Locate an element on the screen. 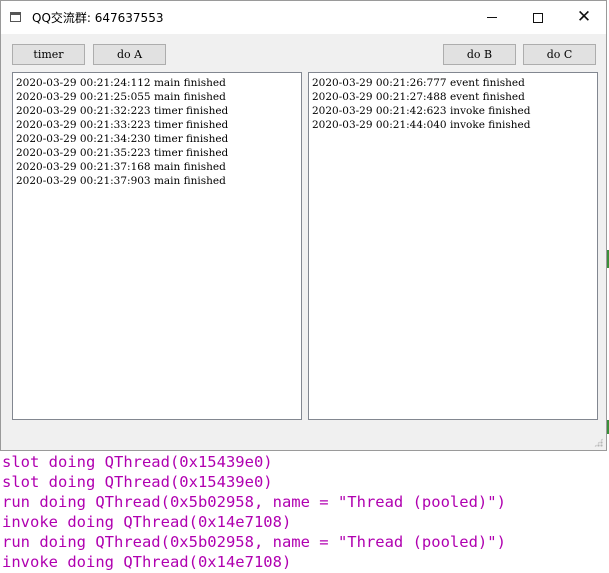  log-line: 2020-03-29 00:21:37:168 main finished is located at coordinates (121, 167).